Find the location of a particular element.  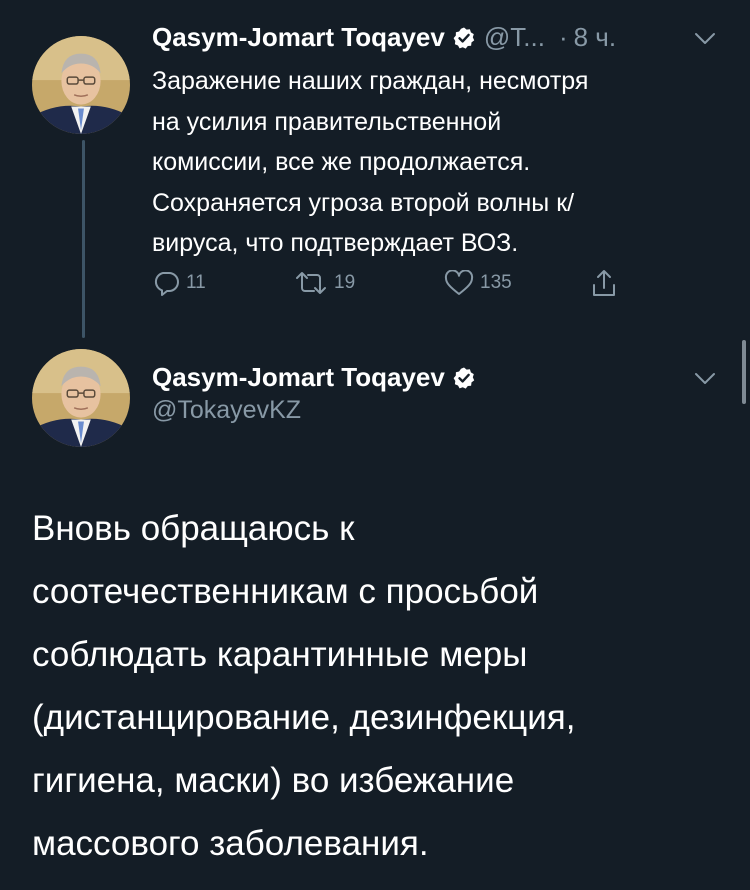

reply-icon is located at coordinates (166, 283).